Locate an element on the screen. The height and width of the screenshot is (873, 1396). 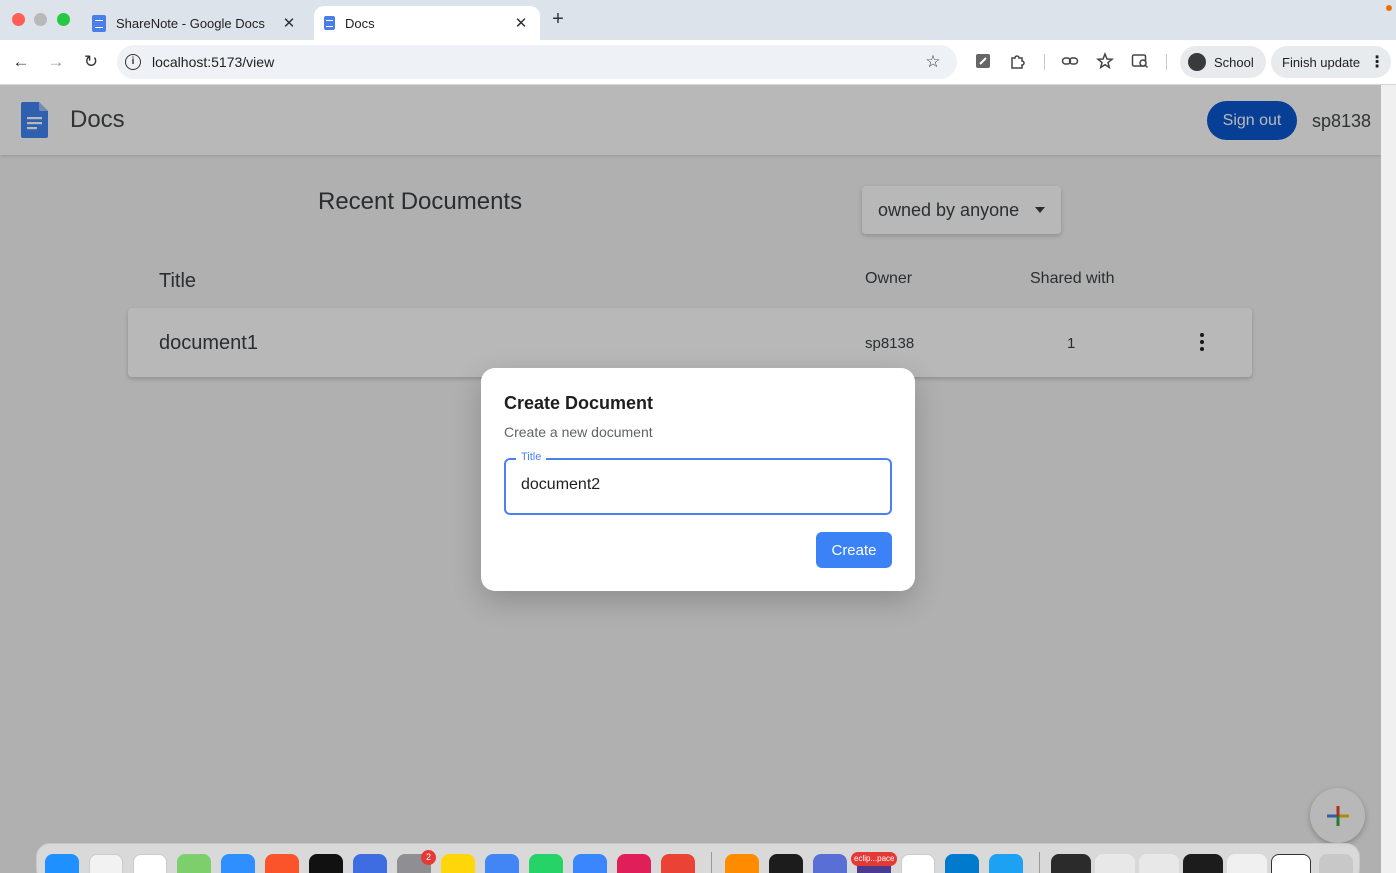
trash-icon is located at coordinates (1336, 863).